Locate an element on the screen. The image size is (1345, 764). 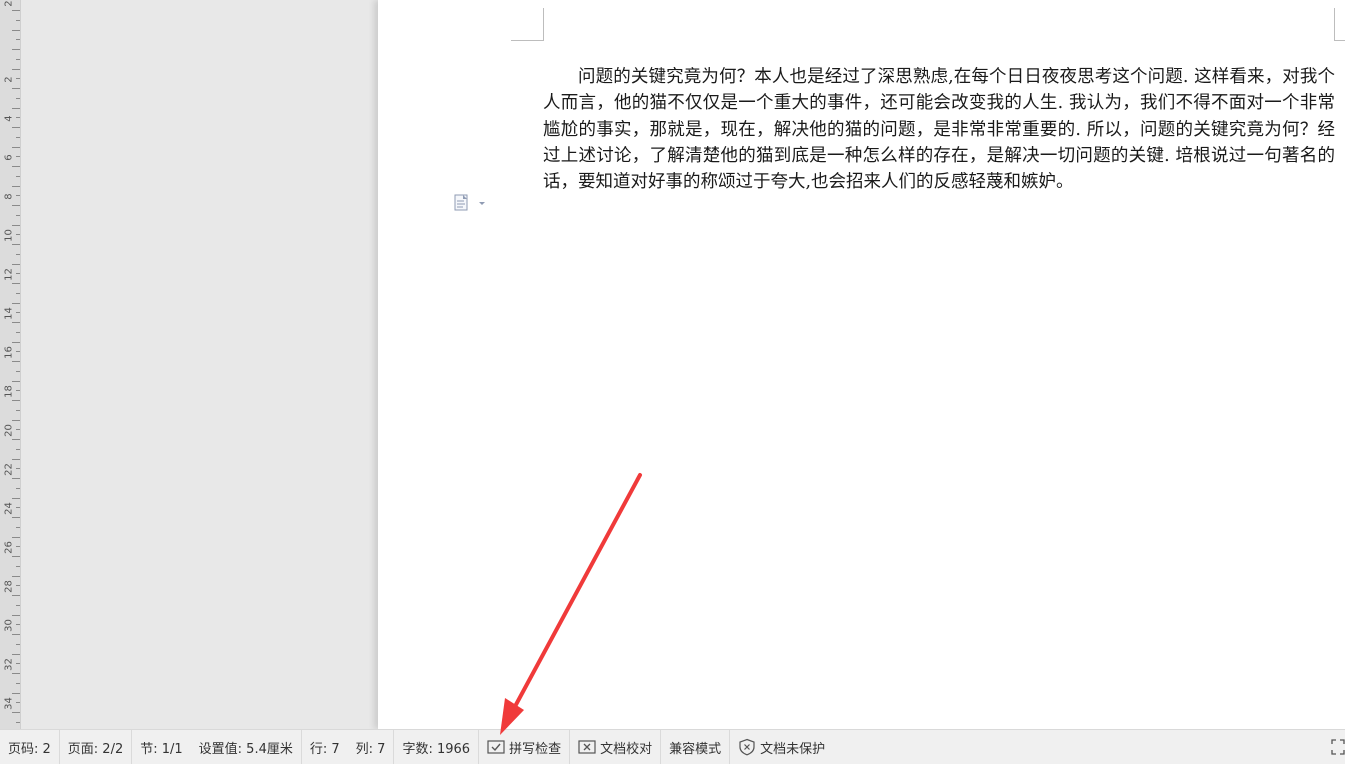
section-label: 节: 1/1 is located at coordinates (161, 749).